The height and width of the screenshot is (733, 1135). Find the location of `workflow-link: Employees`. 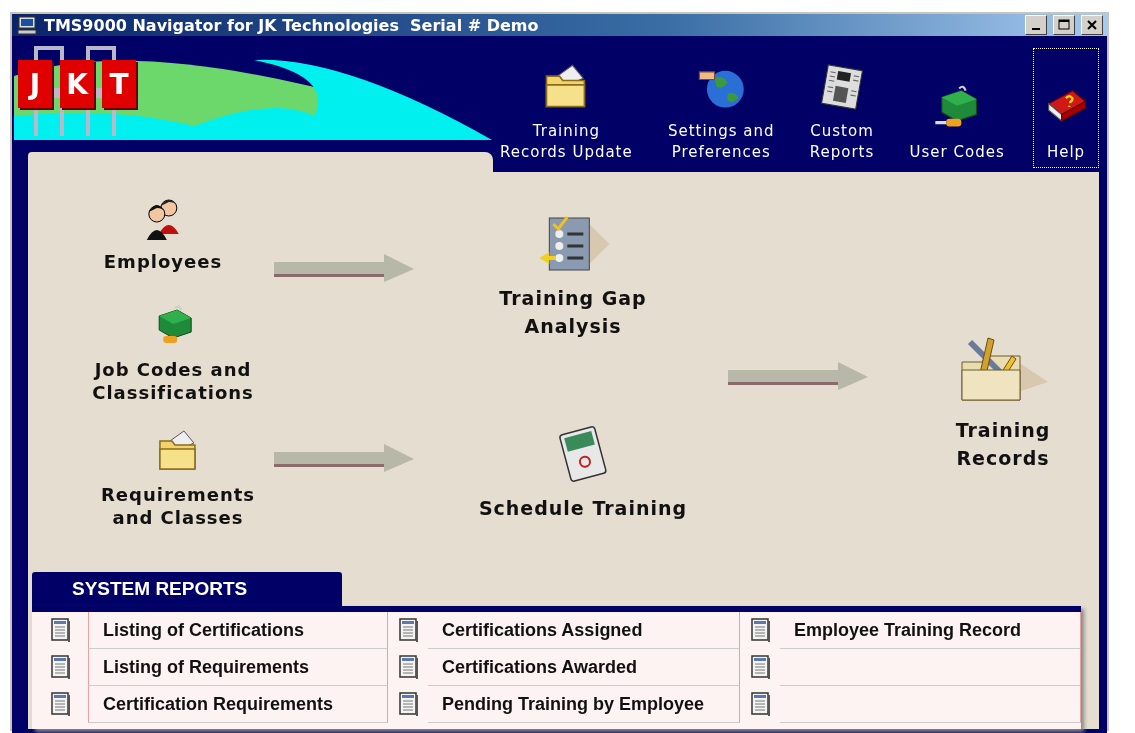

workflow-link: Employees is located at coordinates (163, 261).